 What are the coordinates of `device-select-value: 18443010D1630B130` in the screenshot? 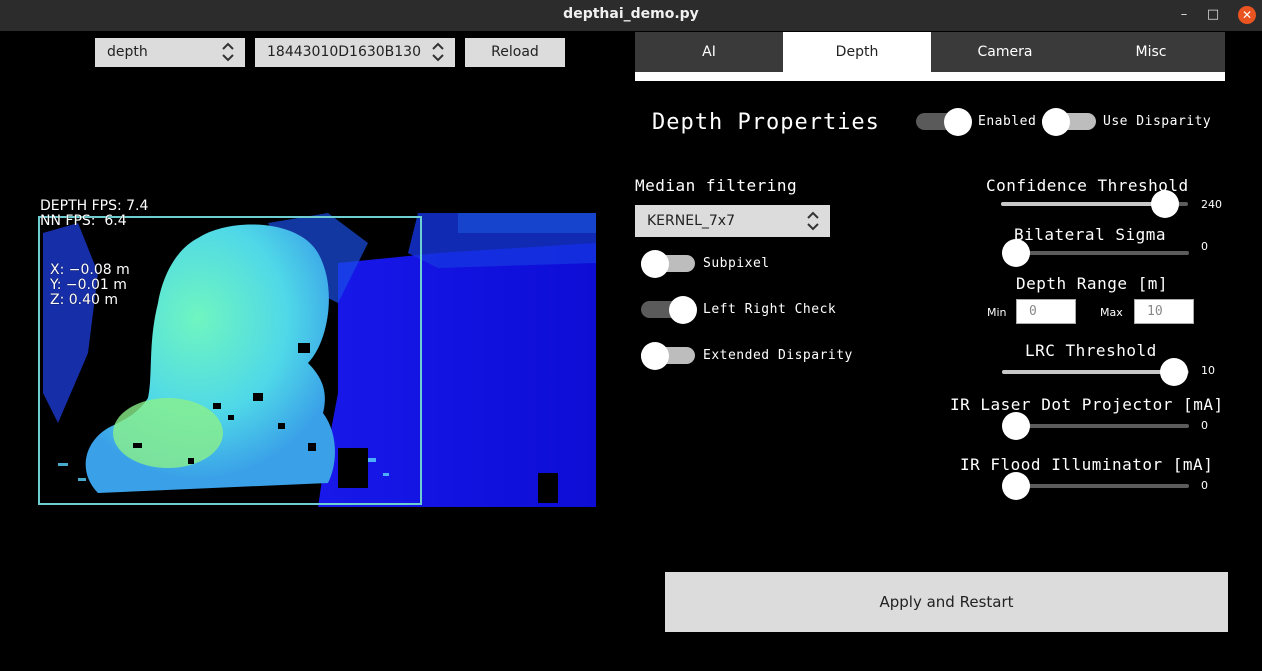 It's located at (344, 52).